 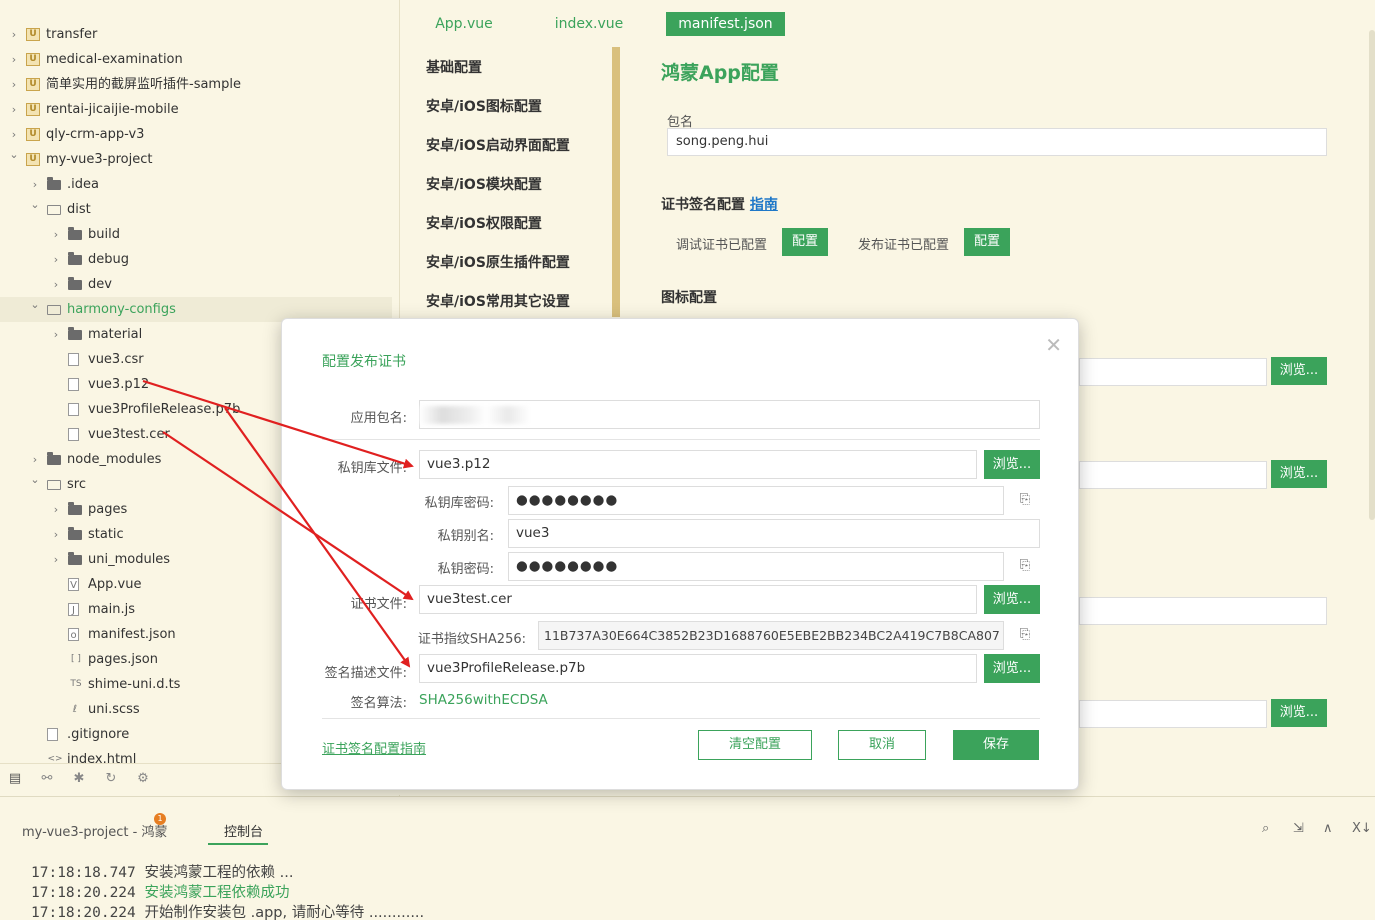 What do you see at coordinates (719, 204) in the screenshot?
I see `cert-section-heading: 证书签名配置 指南` at bounding box center [719, 204].